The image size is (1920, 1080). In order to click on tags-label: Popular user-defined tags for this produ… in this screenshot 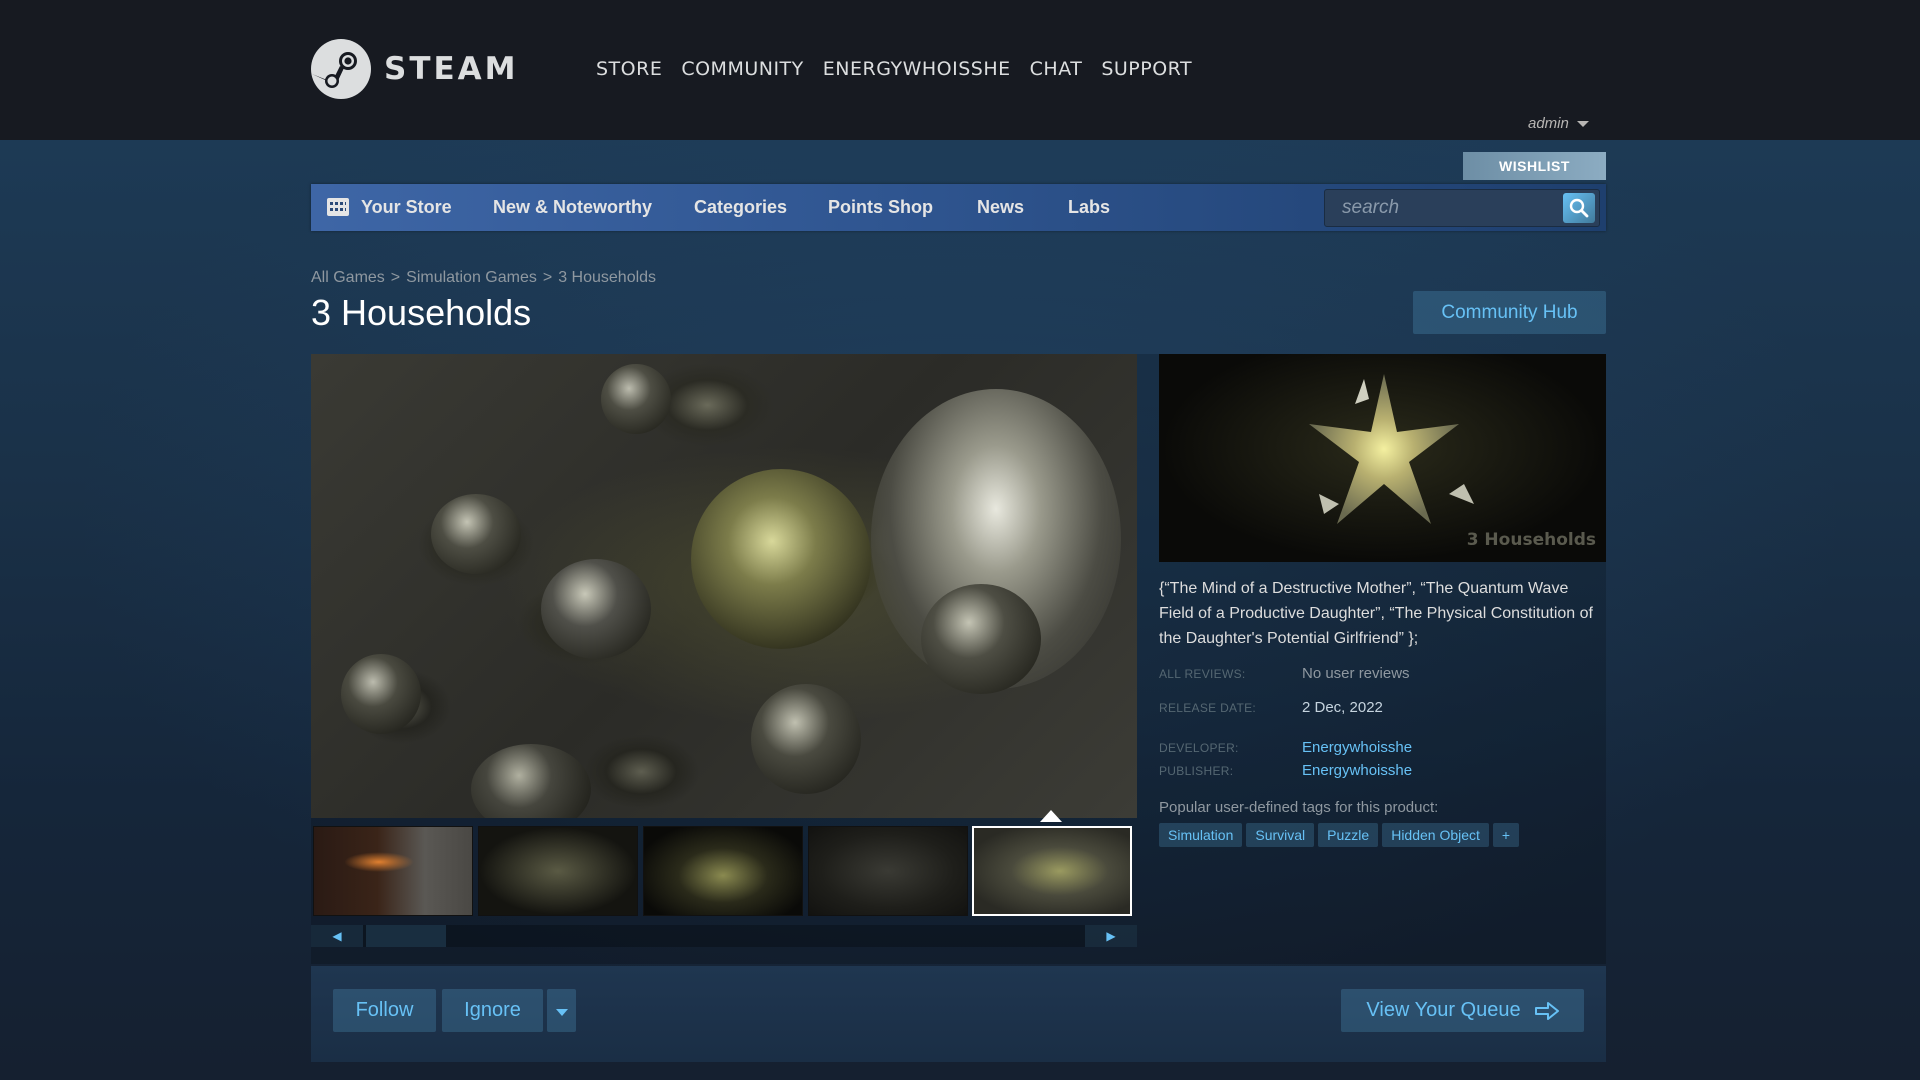, I will do `click(1299, 807)`.